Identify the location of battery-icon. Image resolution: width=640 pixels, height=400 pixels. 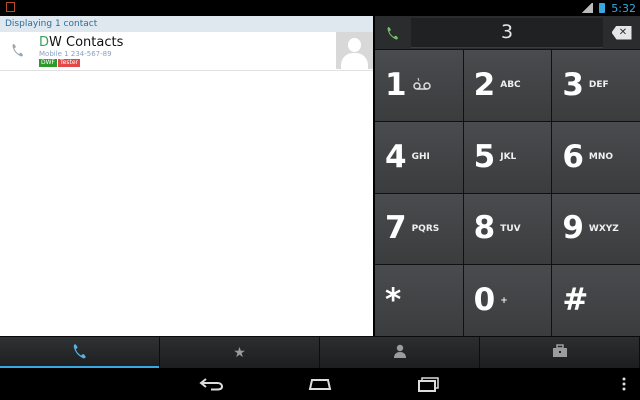
(602, 8).